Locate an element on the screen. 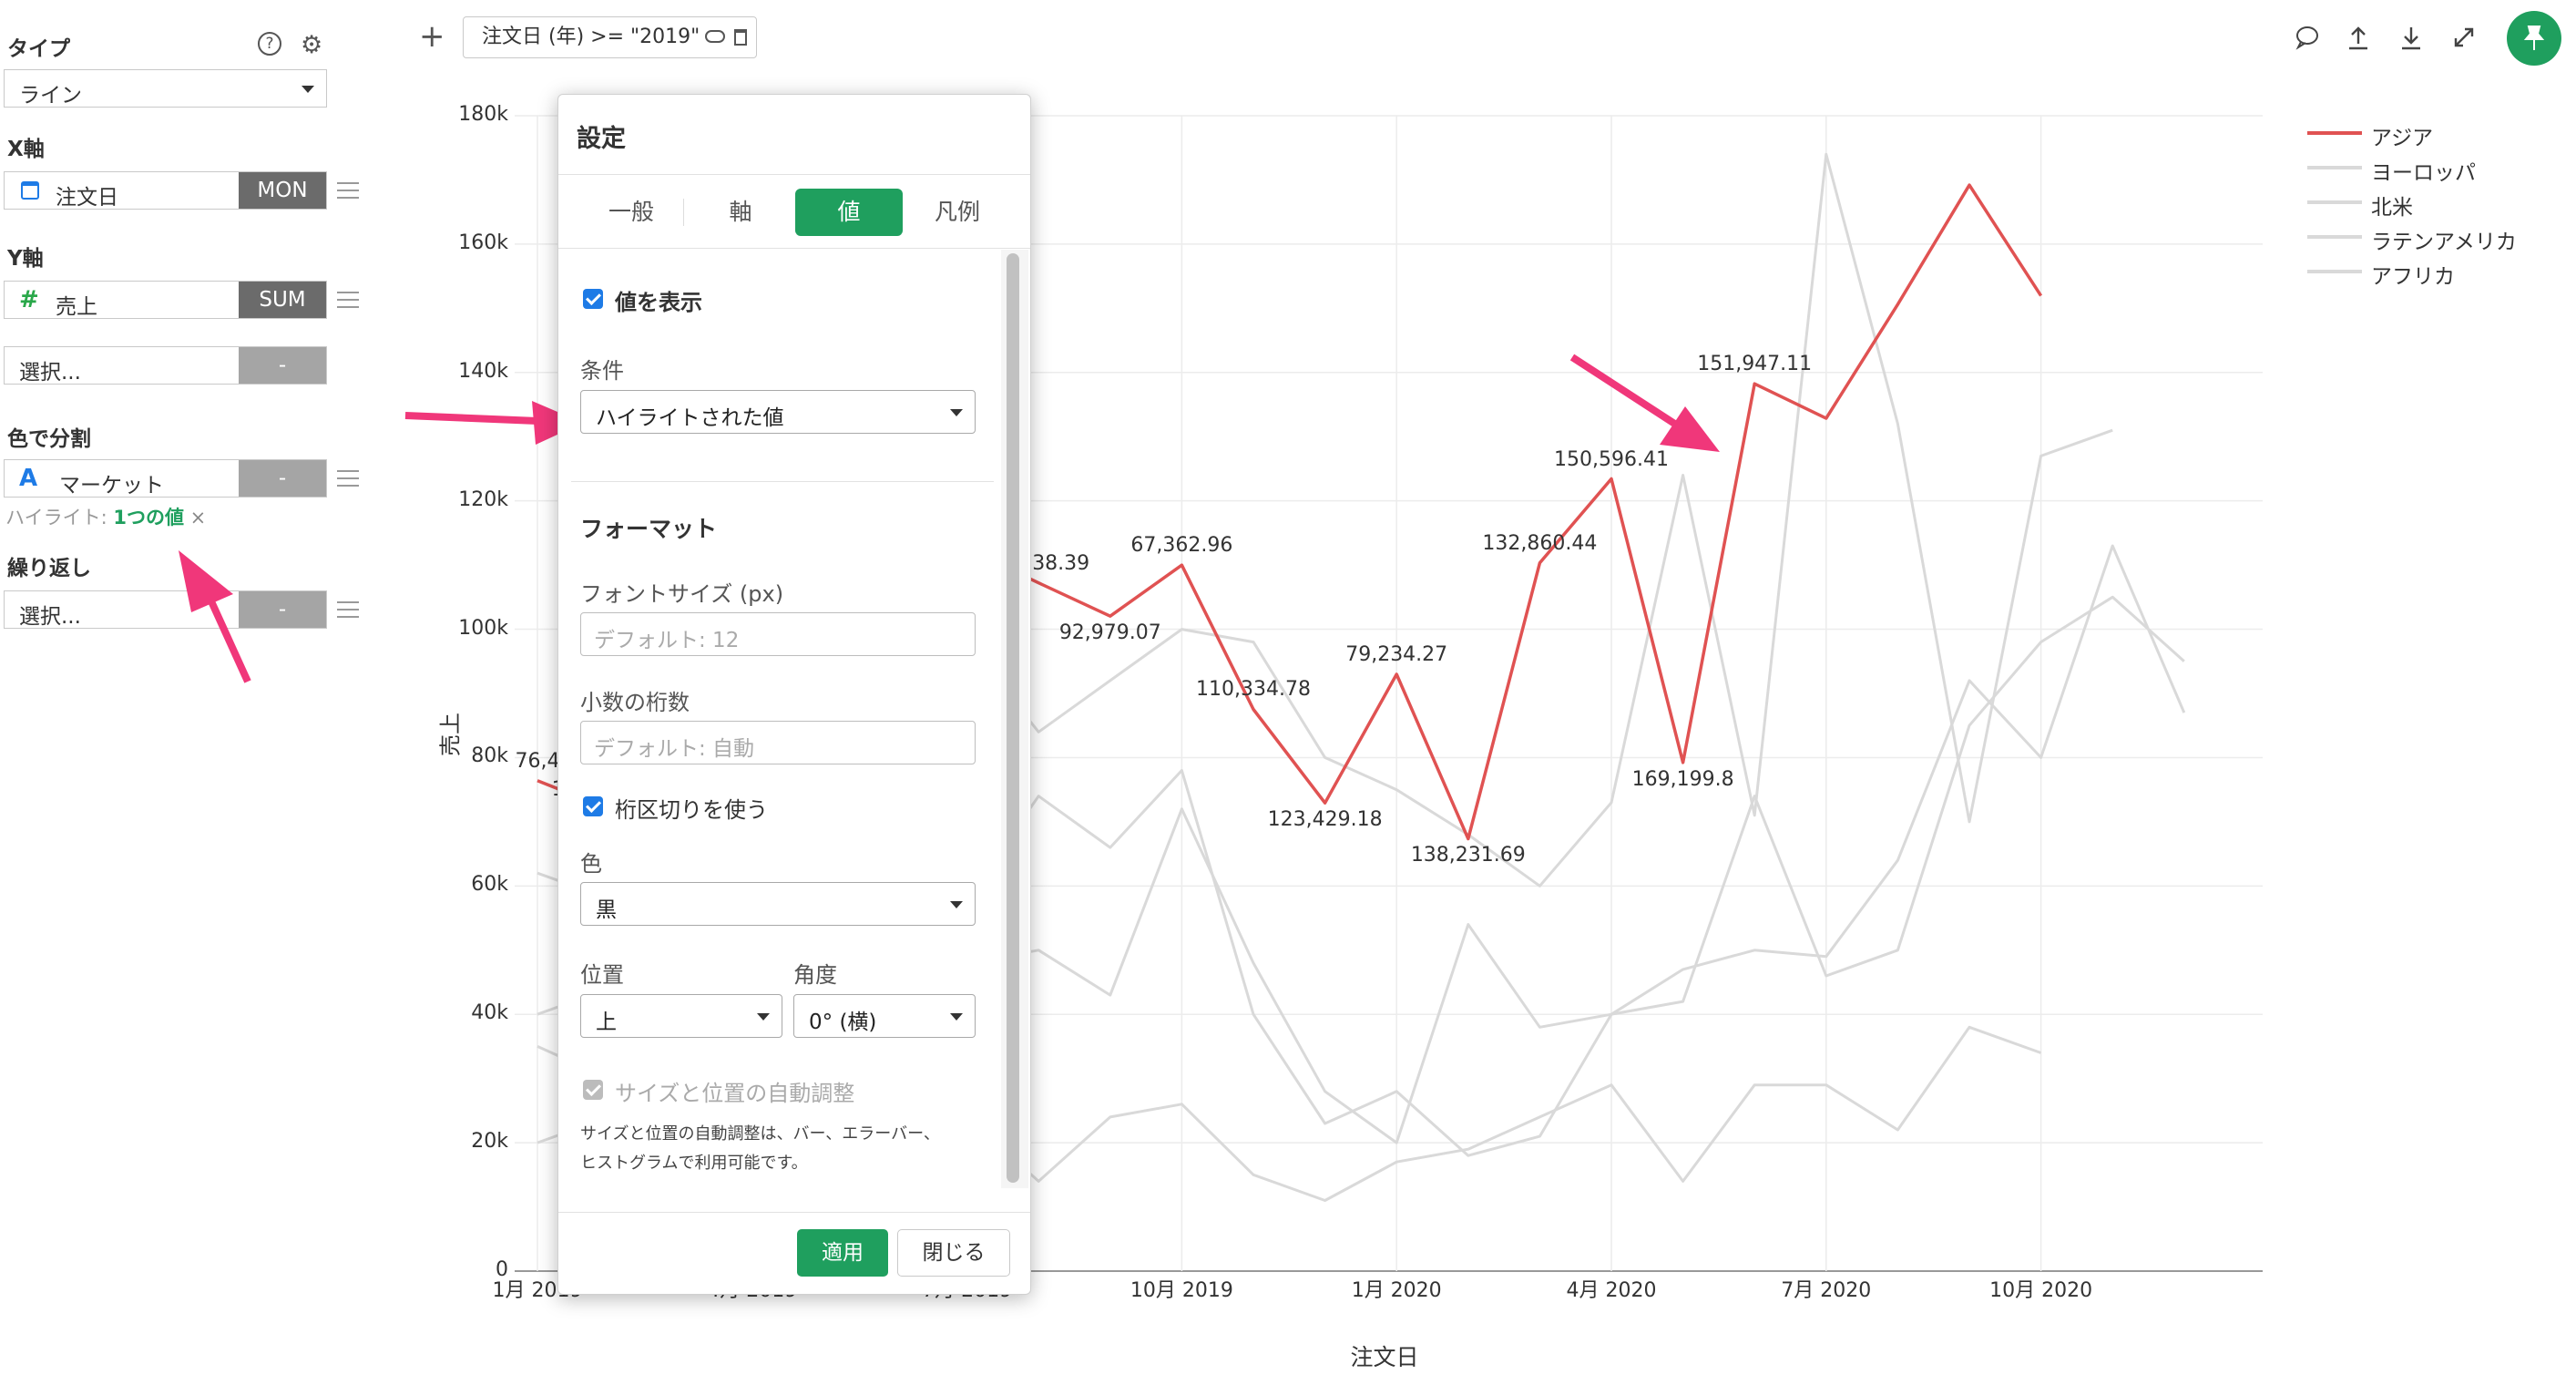 This screenshot has width=2576, height=1385. data-label: 123,429.18 is located at coordinates (1325, 820).